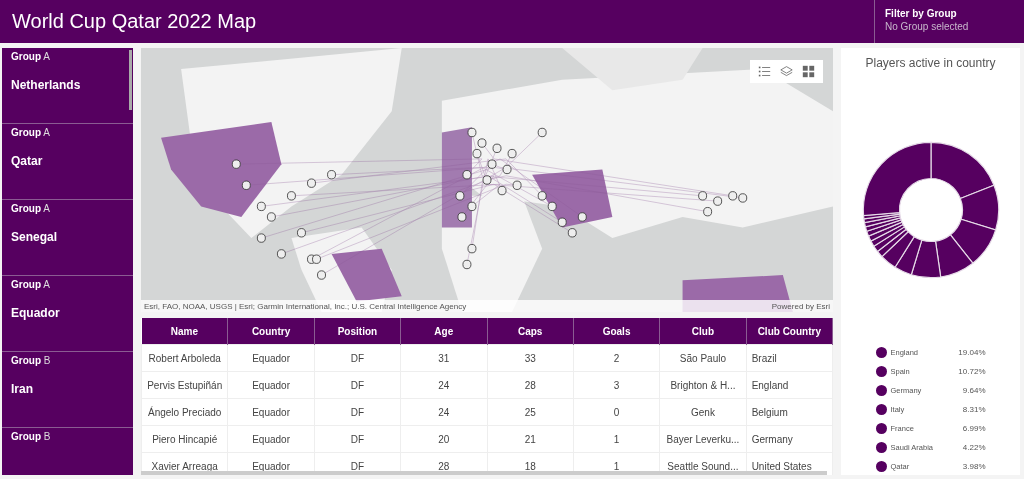  I want to click on legend-value: 6.99%, so click(974, 428).